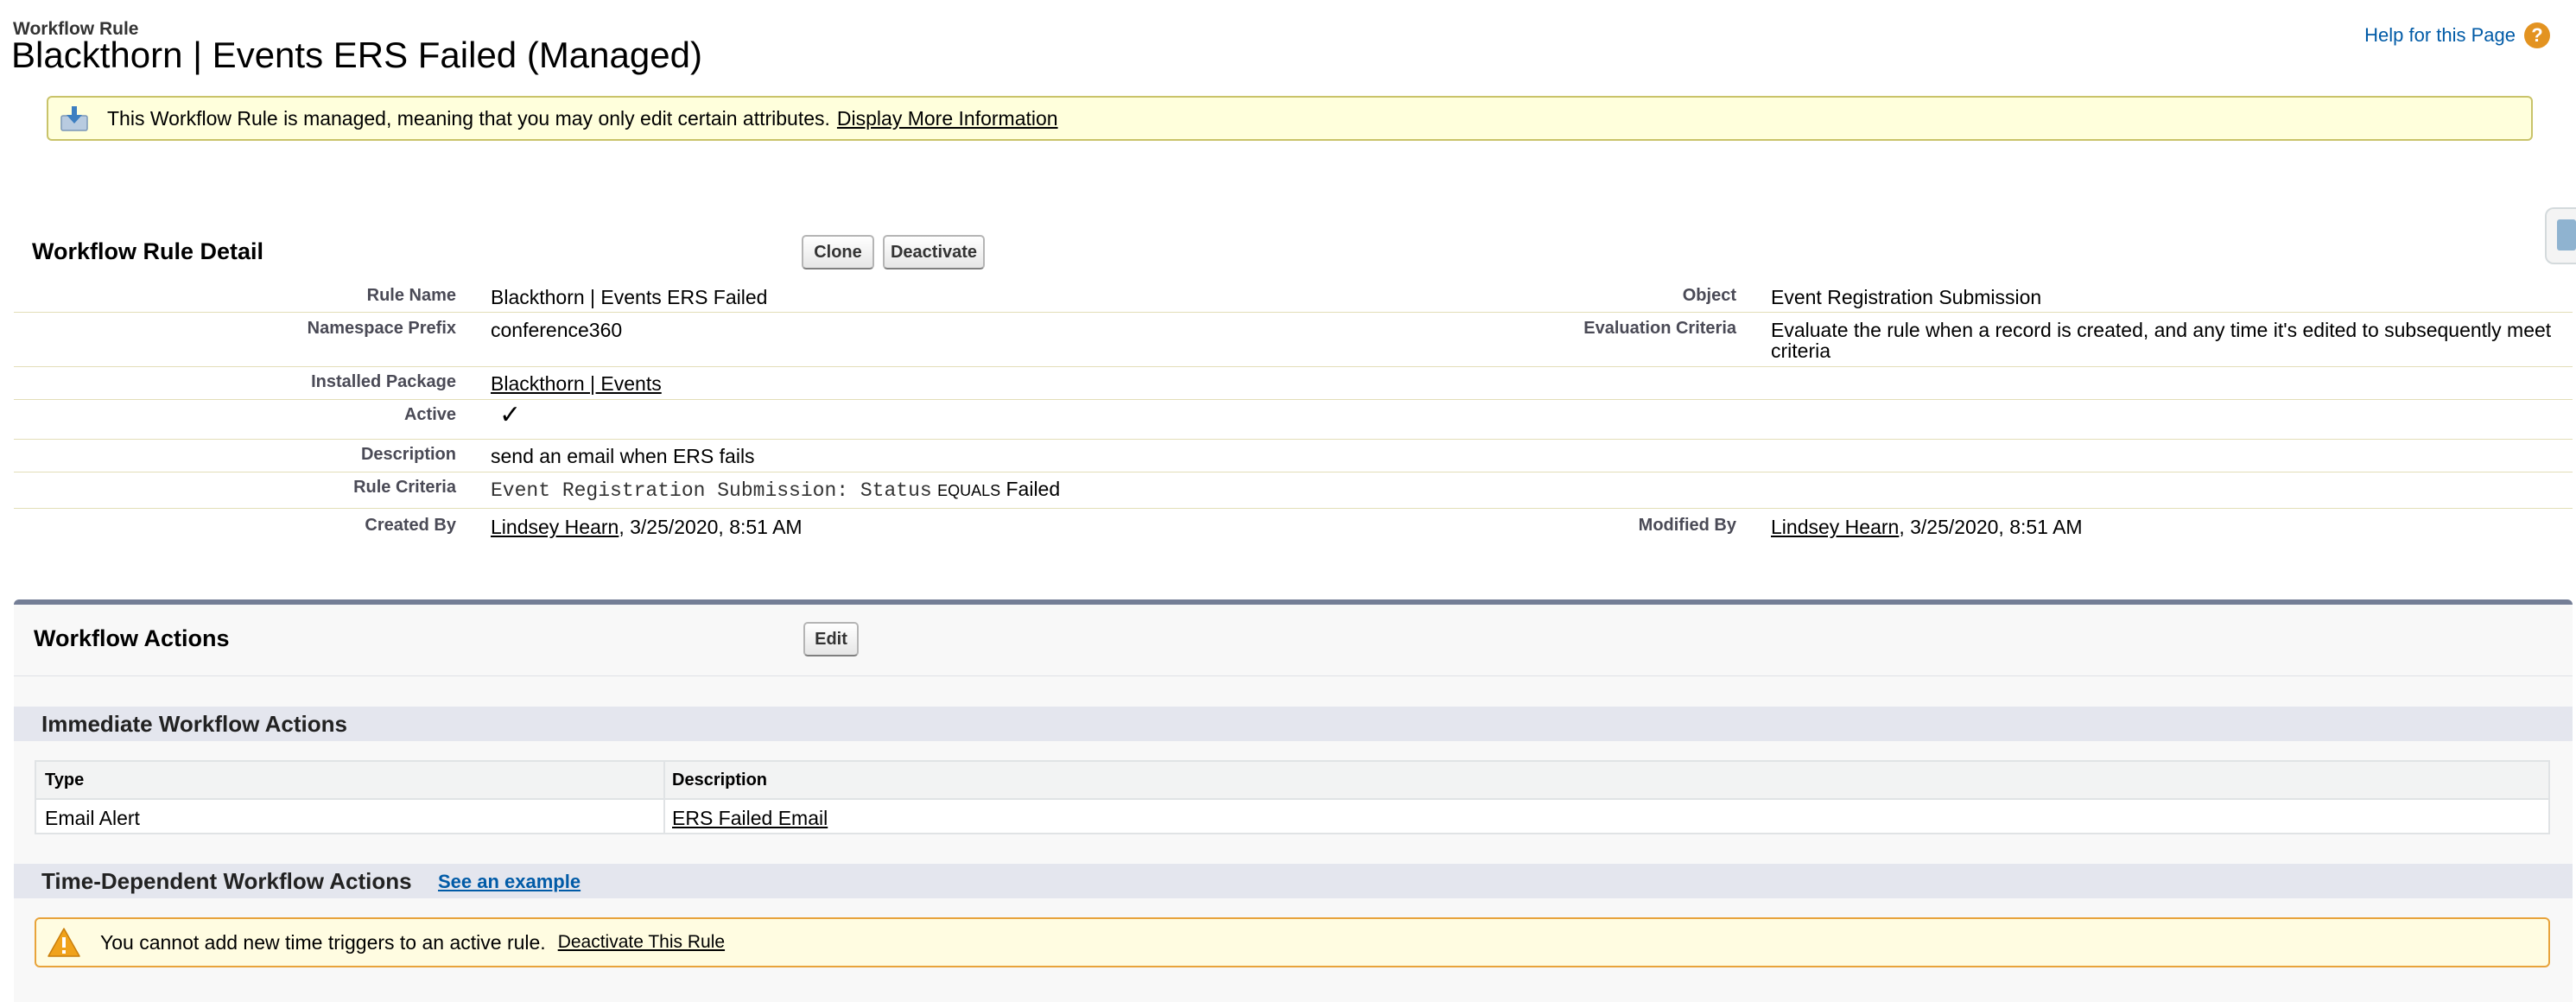 The image size is (2576, 1002). What do you see at coordinates (74, 118) in the screenshot?
I see `download-icon` at bounding box center [74, 118].